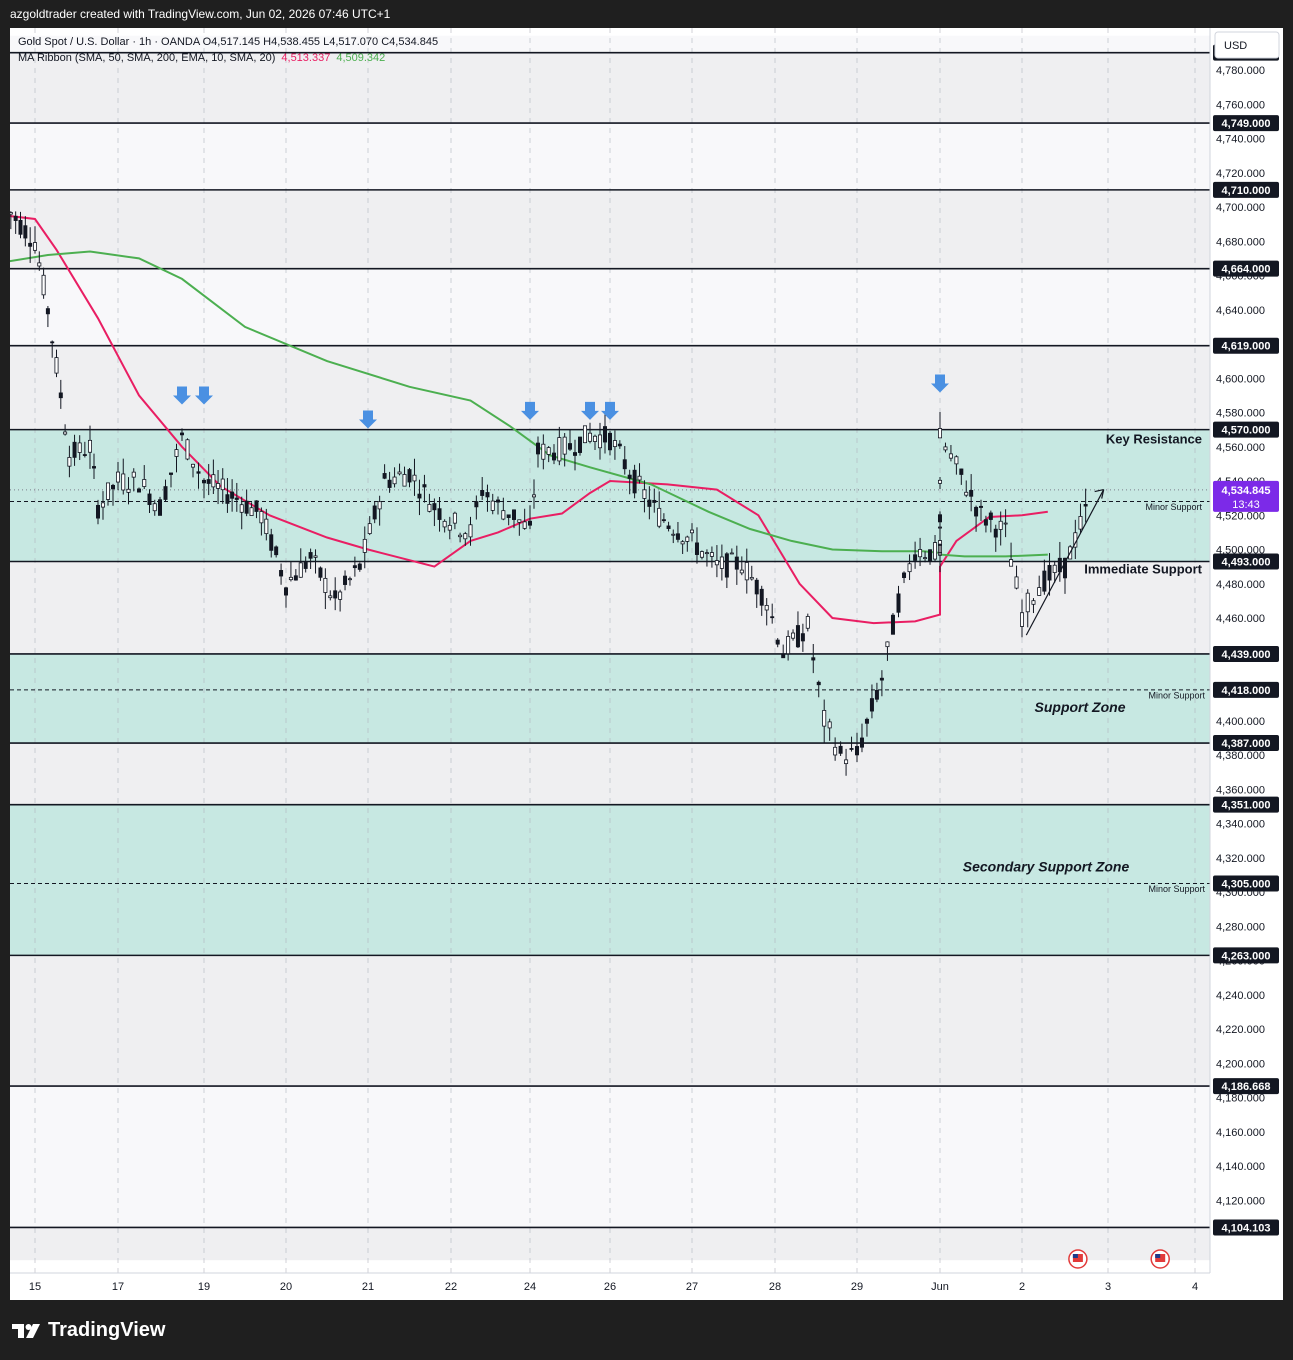  What do you see at coordinates (1246, 491) in the screenshot?
I see `current-price-label: 4,534.845` at bounding box center [1246, 491].